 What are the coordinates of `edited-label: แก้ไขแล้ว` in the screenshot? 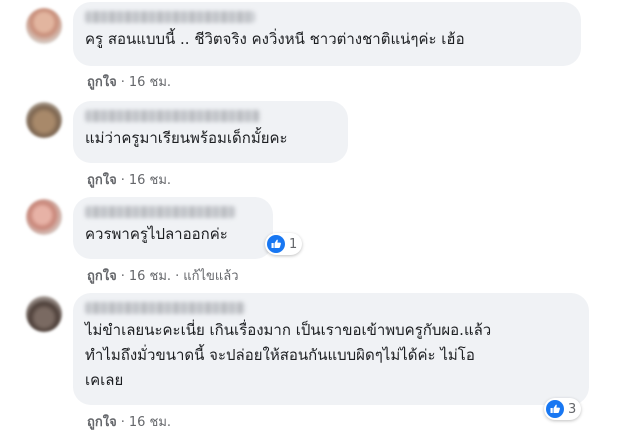 It's located at (210, 276).